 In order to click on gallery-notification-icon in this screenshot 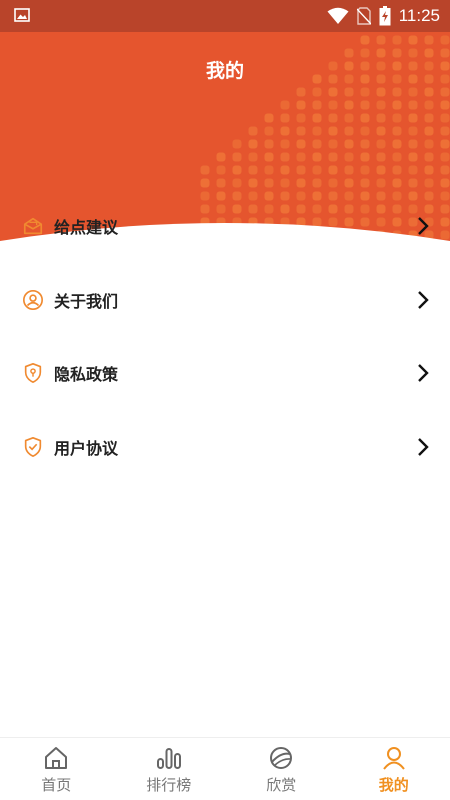, I will do `click(22, 15)`.